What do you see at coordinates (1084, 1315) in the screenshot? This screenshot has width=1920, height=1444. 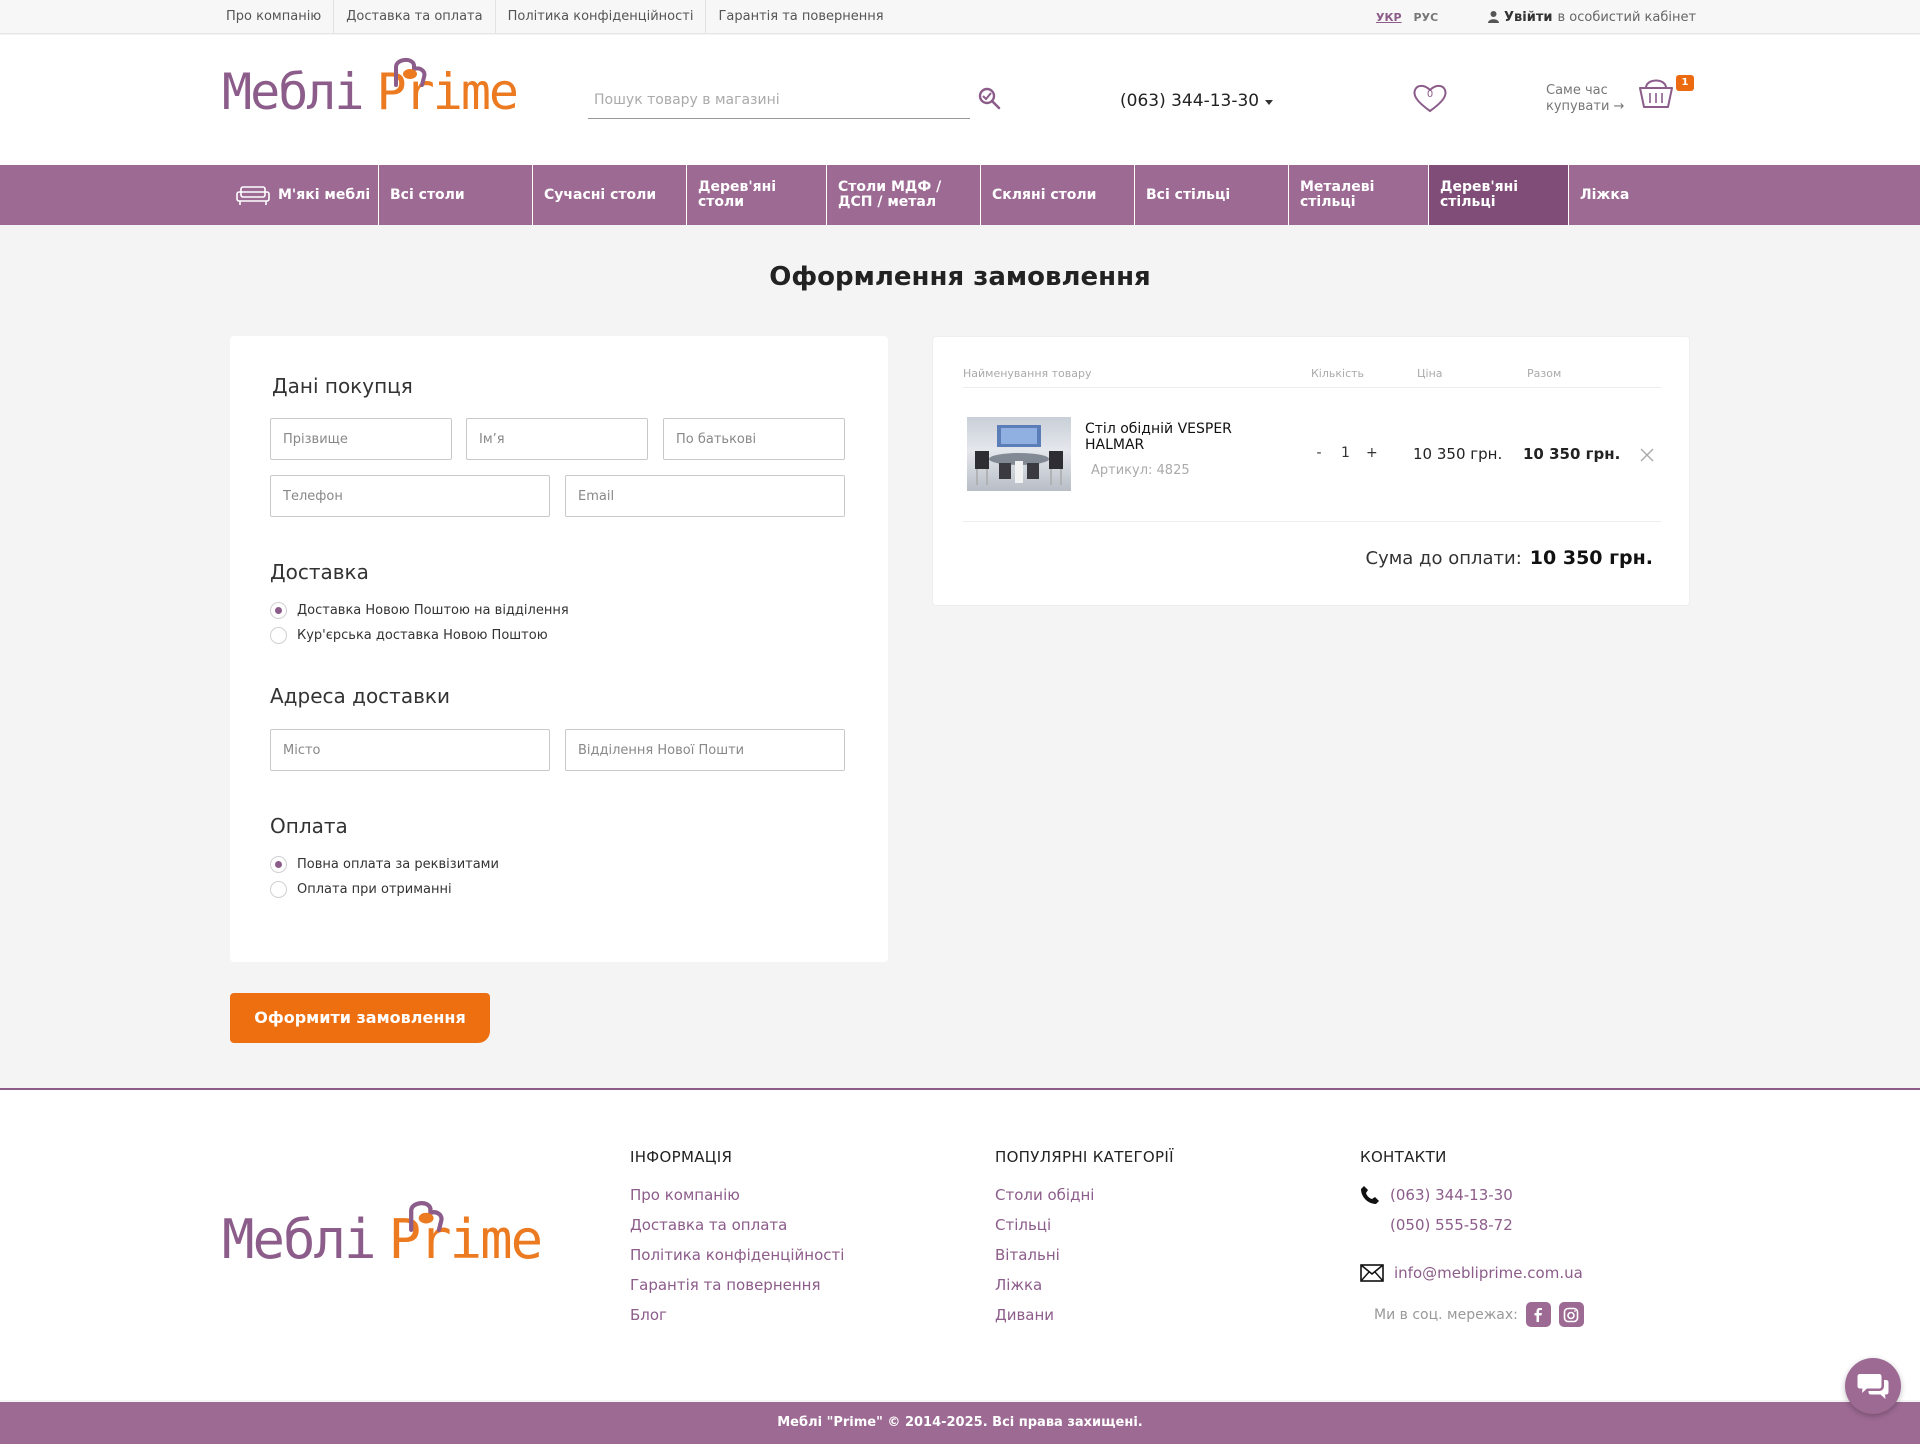 I see `footer-link-sofas: Дивани` at bounding box center [1084, 1315].